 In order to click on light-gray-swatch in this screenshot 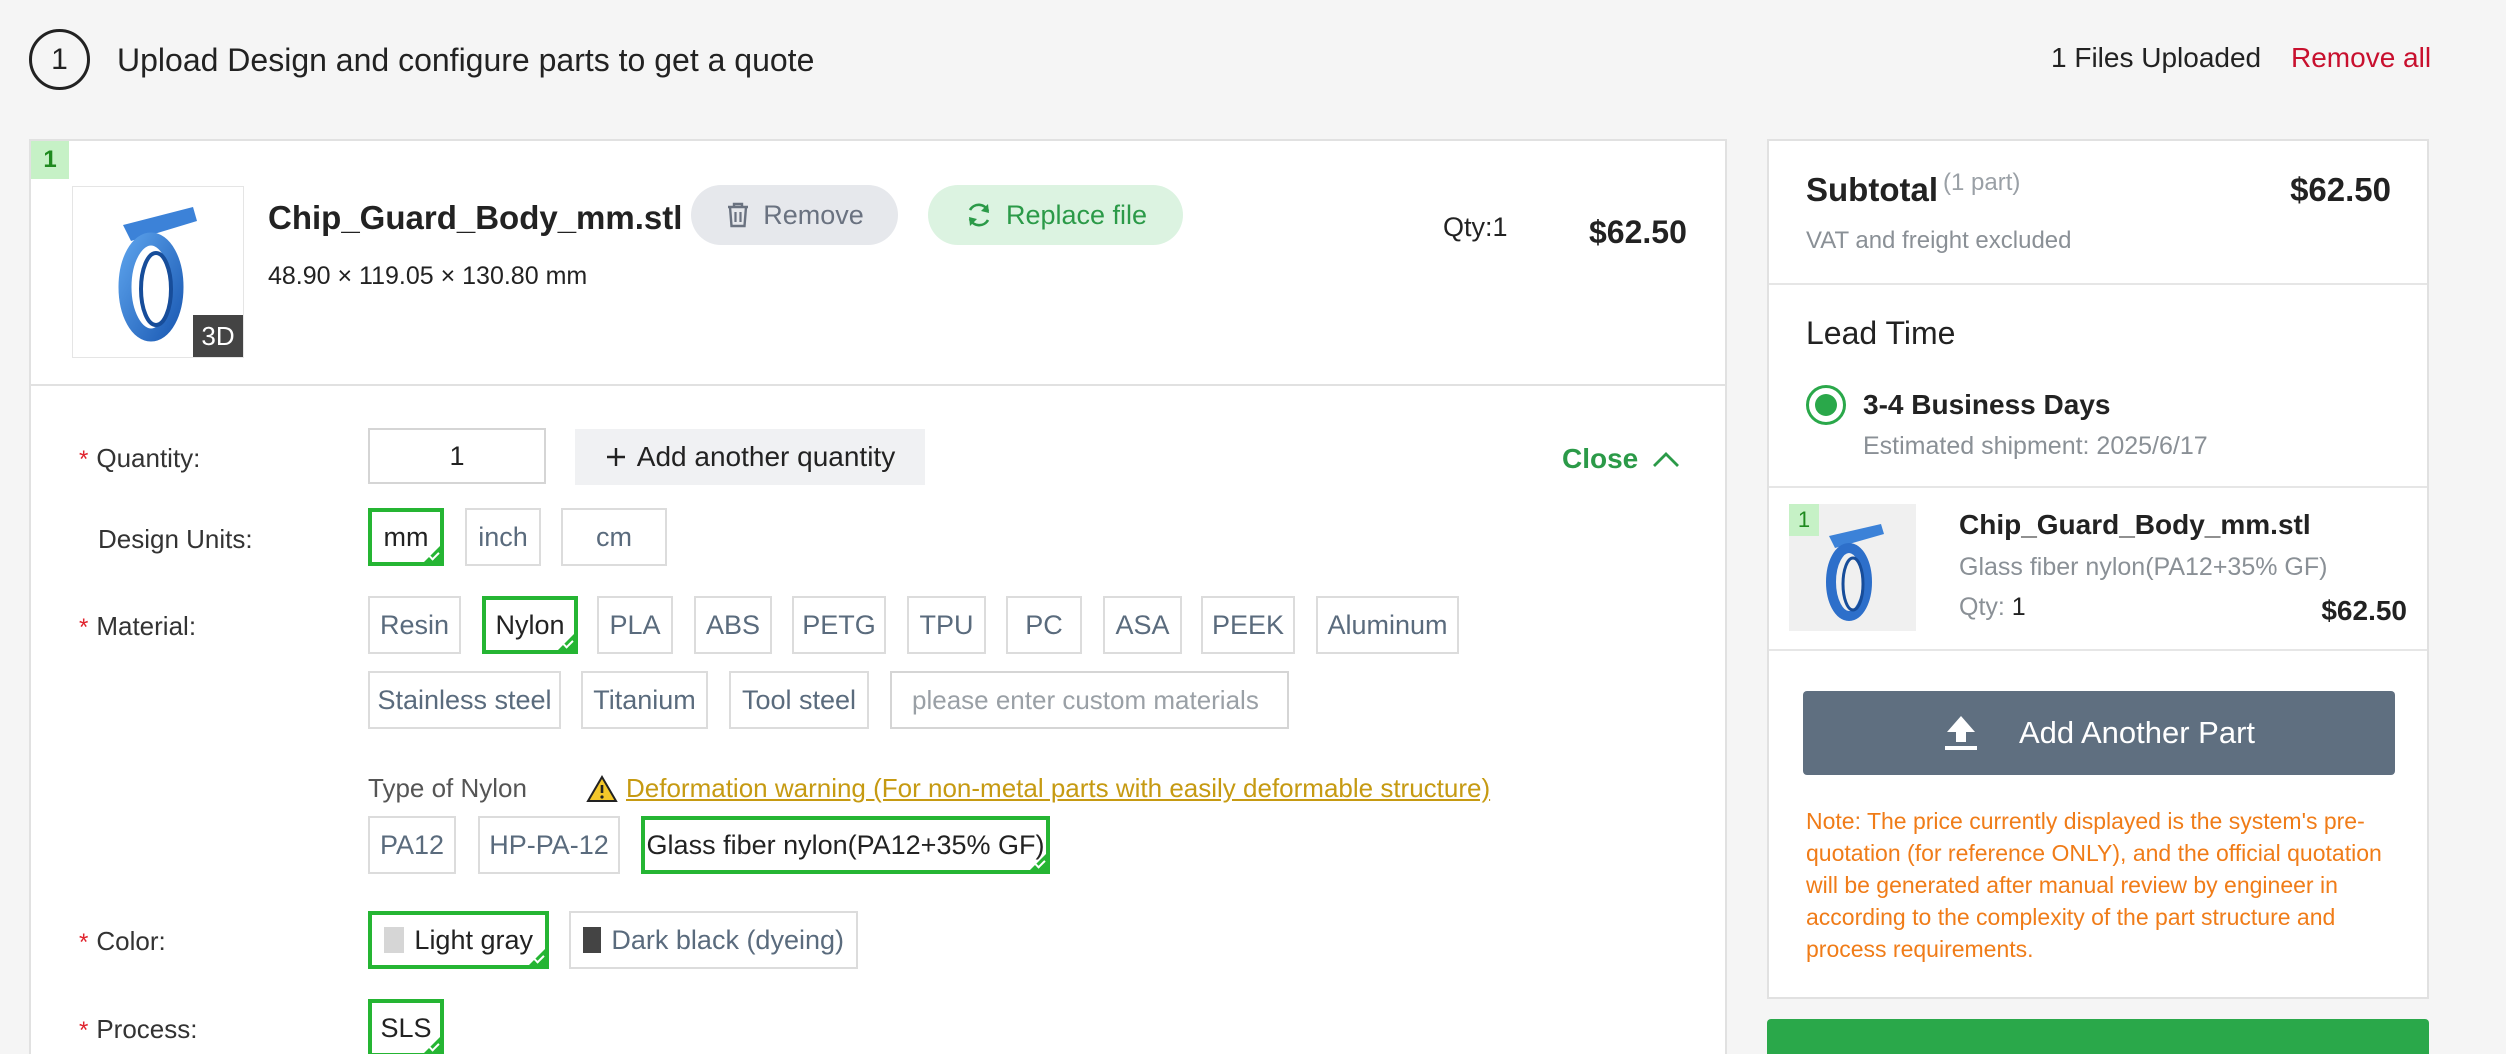, I will do `click(394, 940)`.